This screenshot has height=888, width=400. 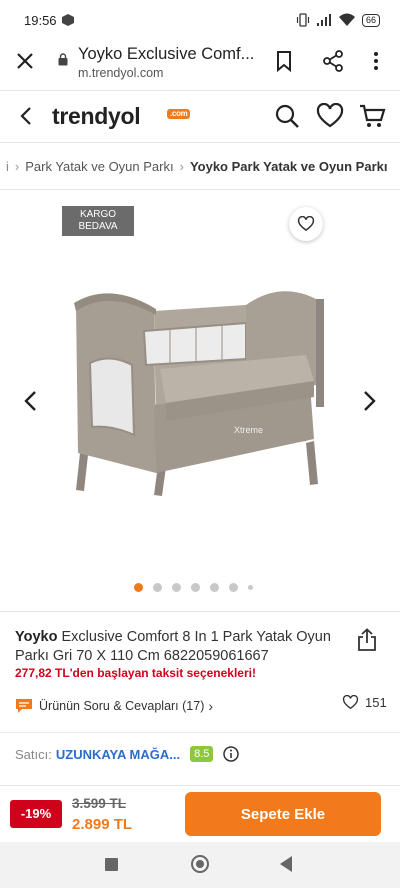 What do you see at coordinates (376, 702) in the screenshot?
I see `favorite-count-value: 151` at bounding box center [376, 702].